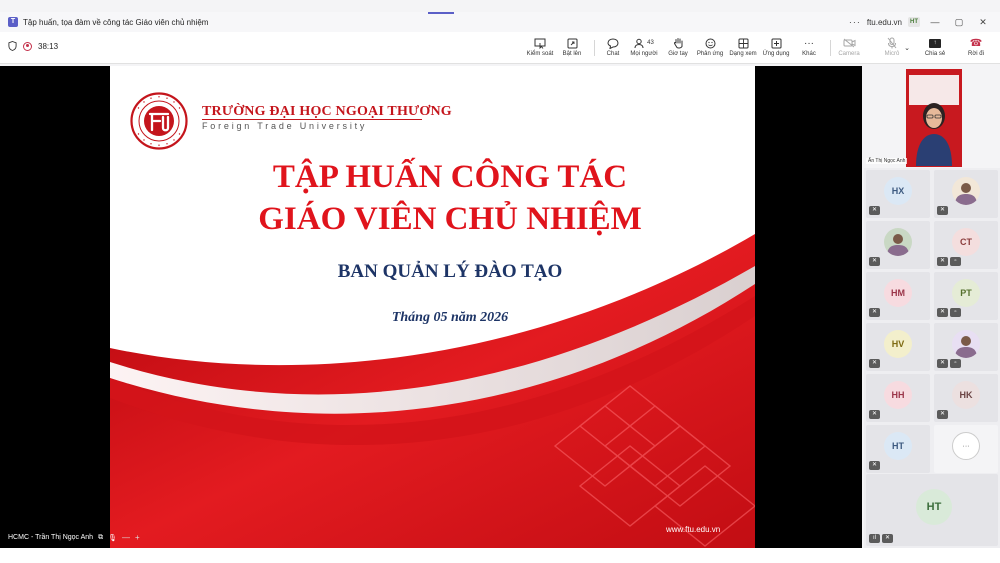 Image resolution: width=1000 pixels, height=563 pixels. What do you see at coordinates (572, 43) in the screenshot?
I see `popout-icon` at bounding box center [572, 43].